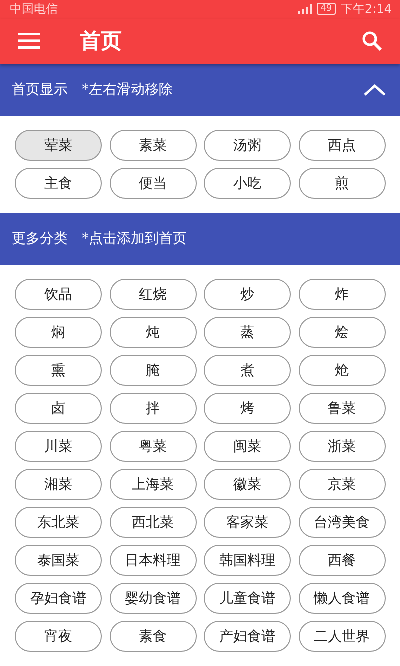  I want to click on signal-icon, so click(305, 9).